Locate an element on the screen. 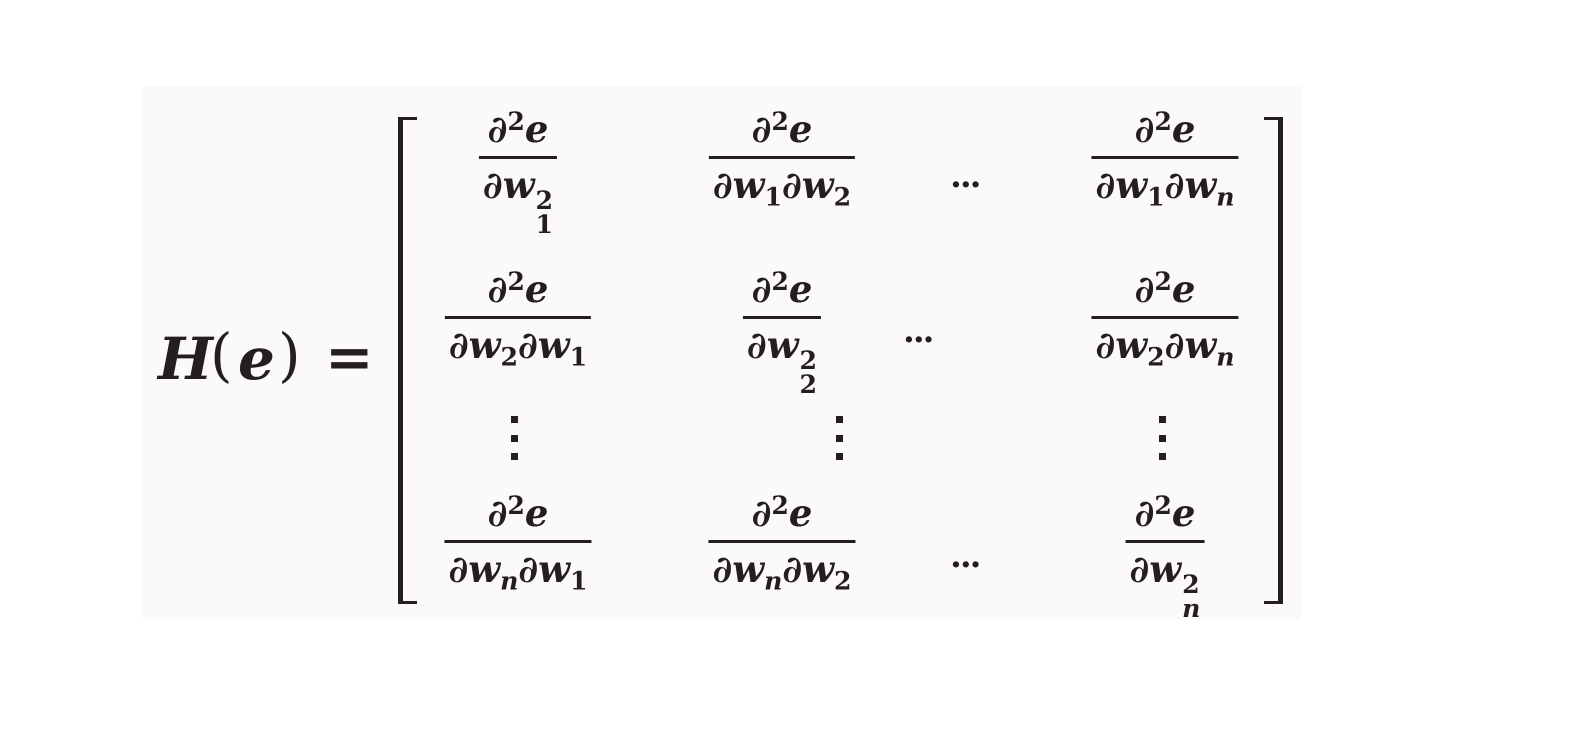  cell-r2c4: ∂2e ∂w2∂wn is located at coordinates (1165, 317).